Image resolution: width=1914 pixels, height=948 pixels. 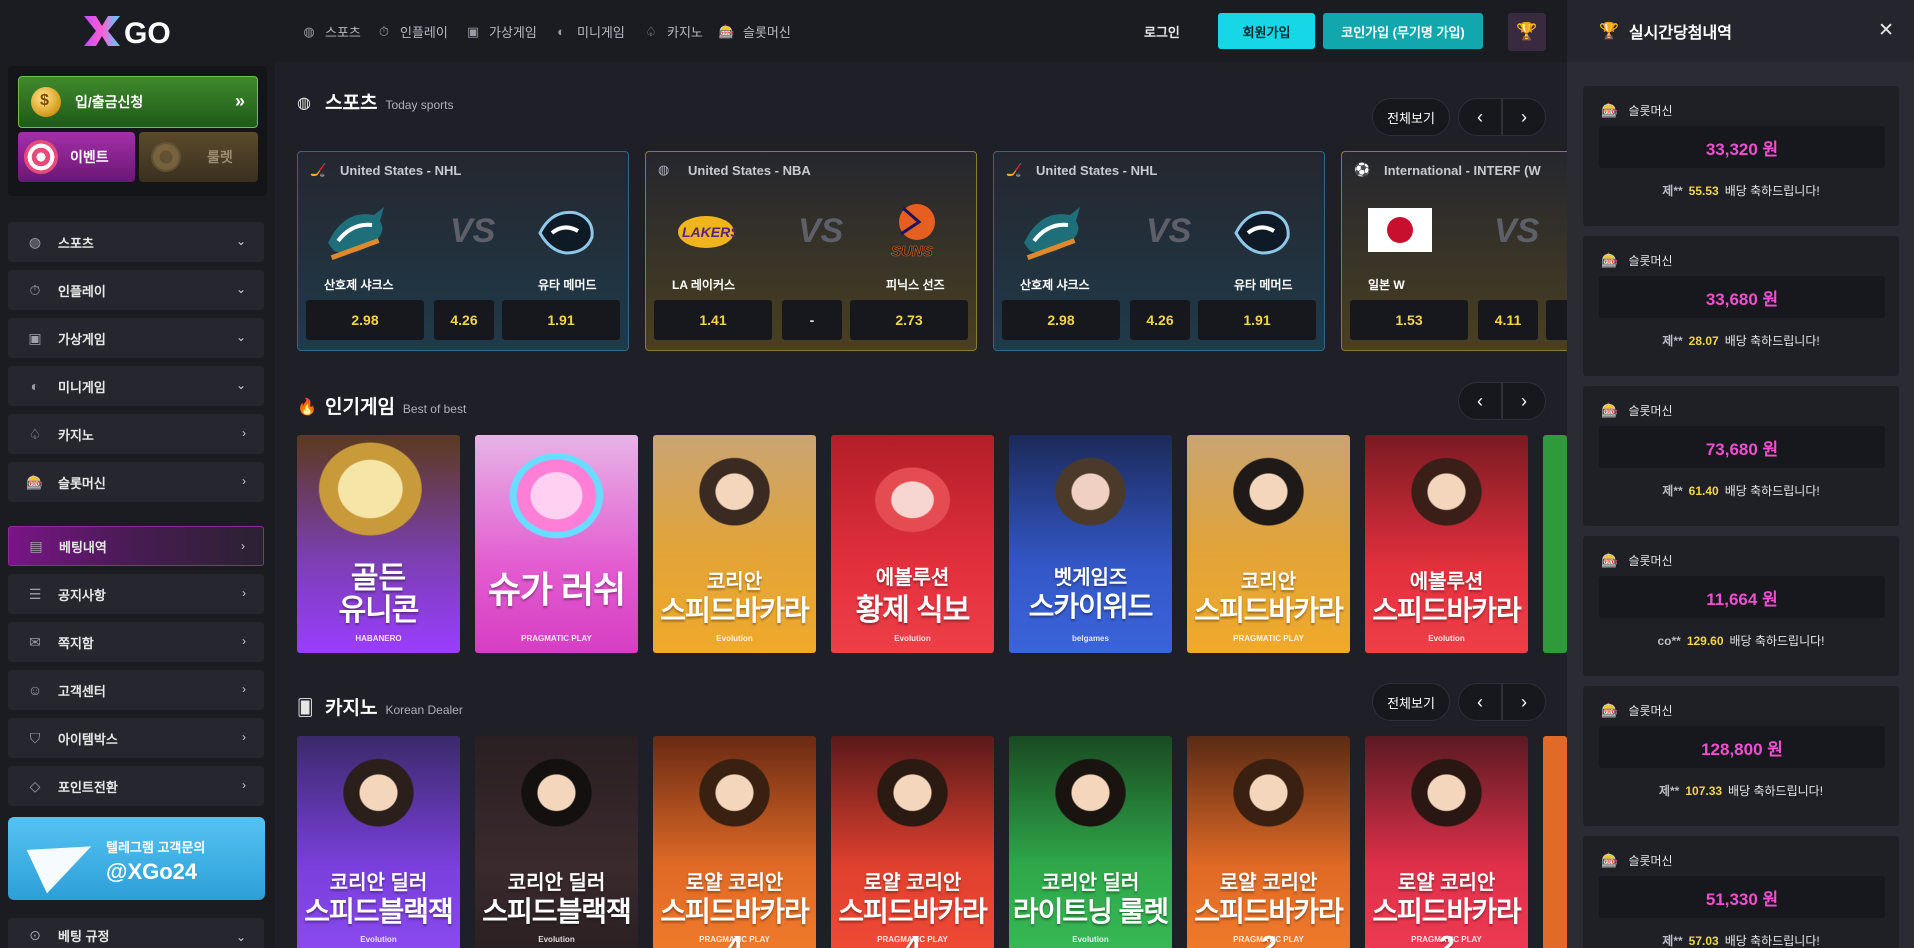 I want to click on team-logo-mammoth, so click(x=566, y=232).